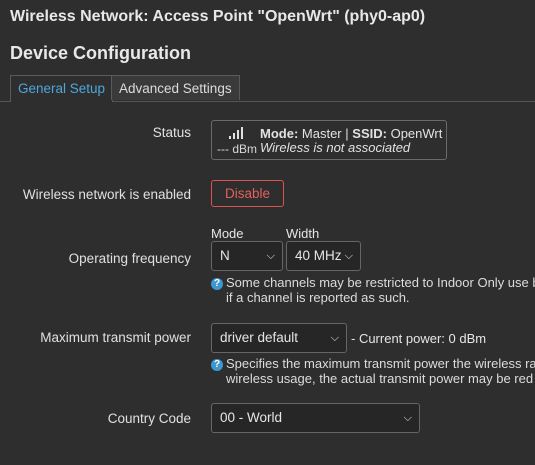  What do you see at coordinates (171, 132) in the screenshot?
I see `status-label: Status` at bounding box center [171, 132].